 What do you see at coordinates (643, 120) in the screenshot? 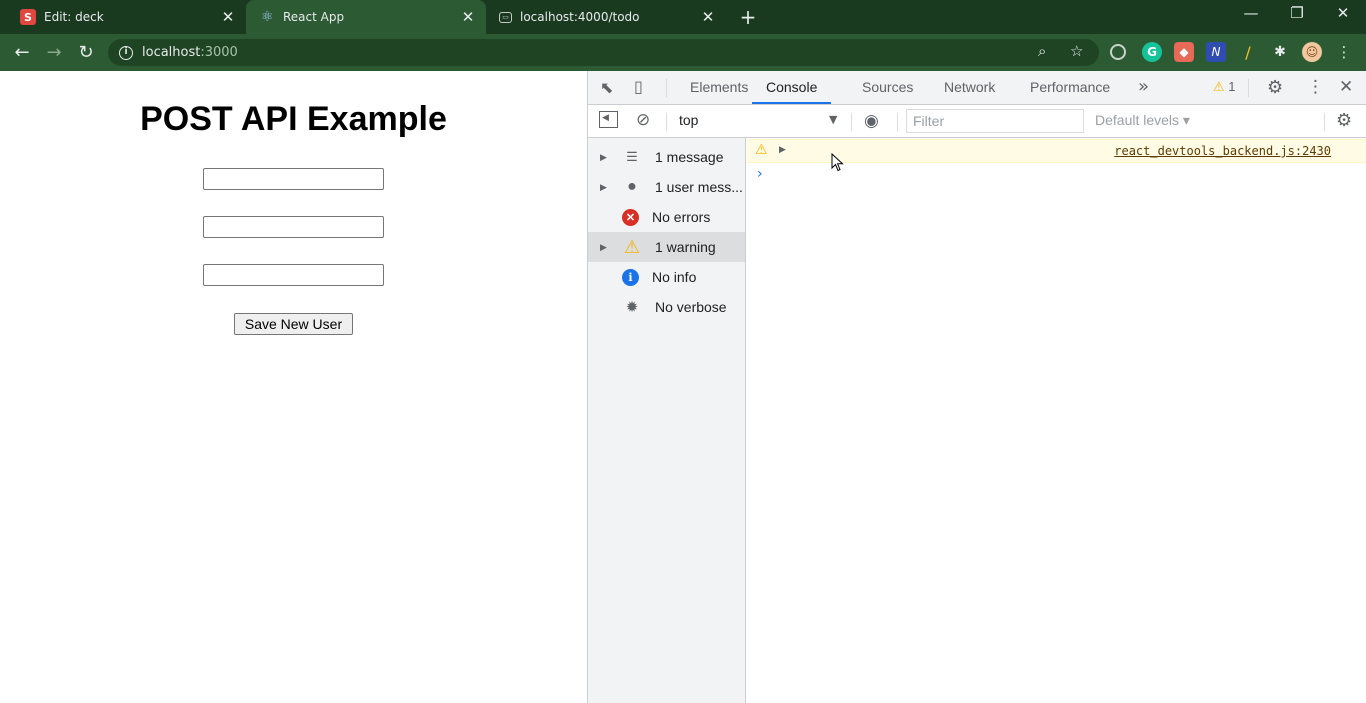
I see `clear-console-icon: ⊘` at bounding box center [643, 120].